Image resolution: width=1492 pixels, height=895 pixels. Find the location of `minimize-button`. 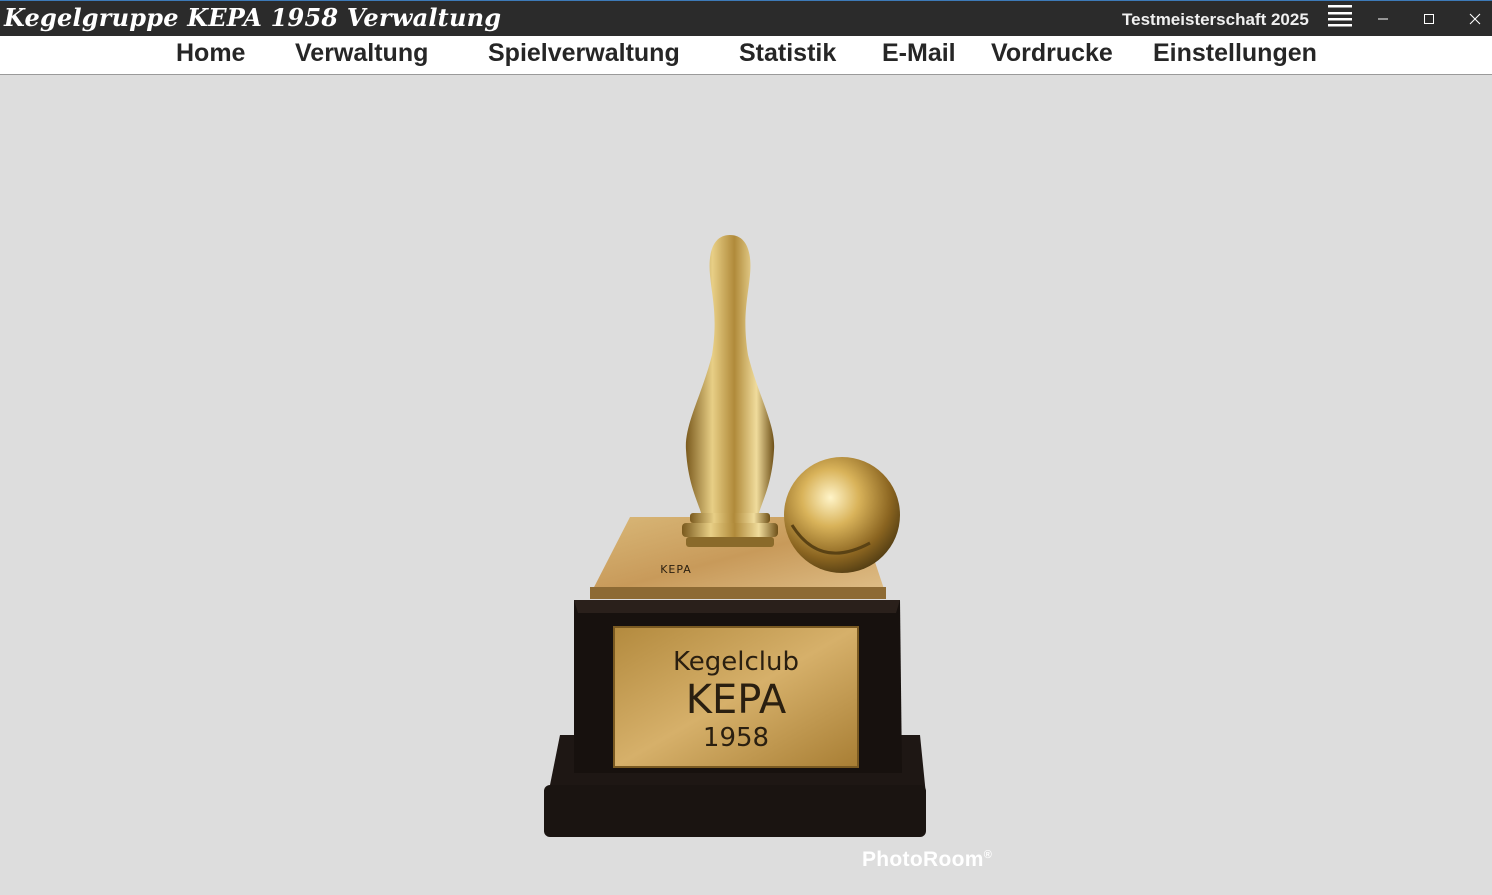

minimize-button is located at coordinates (1383, 19).